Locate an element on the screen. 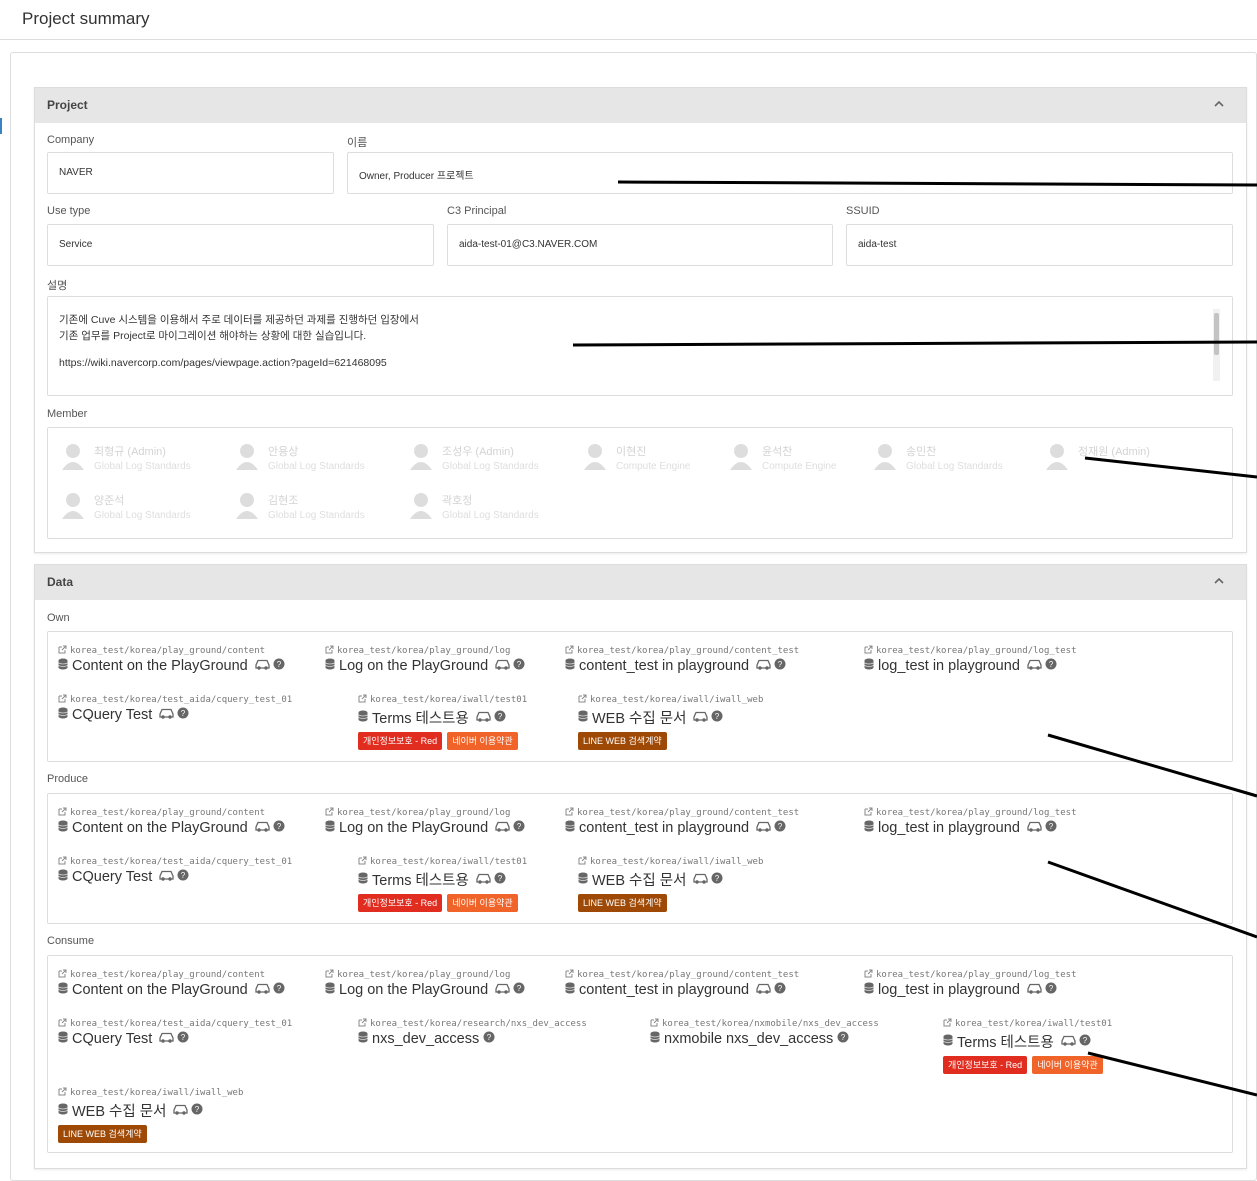  dataset-path-link: korea_test/korea/play_ground/log is located at coordinates (417, 812).